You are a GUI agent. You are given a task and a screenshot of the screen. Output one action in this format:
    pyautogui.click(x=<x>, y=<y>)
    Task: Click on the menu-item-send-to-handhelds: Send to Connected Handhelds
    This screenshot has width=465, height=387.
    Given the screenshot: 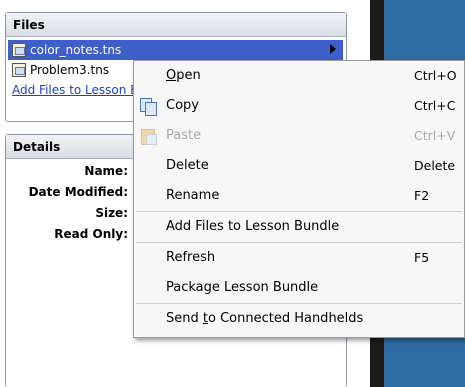 What is the action you would take?
    pyautogui.click(x=299, y=319)
    